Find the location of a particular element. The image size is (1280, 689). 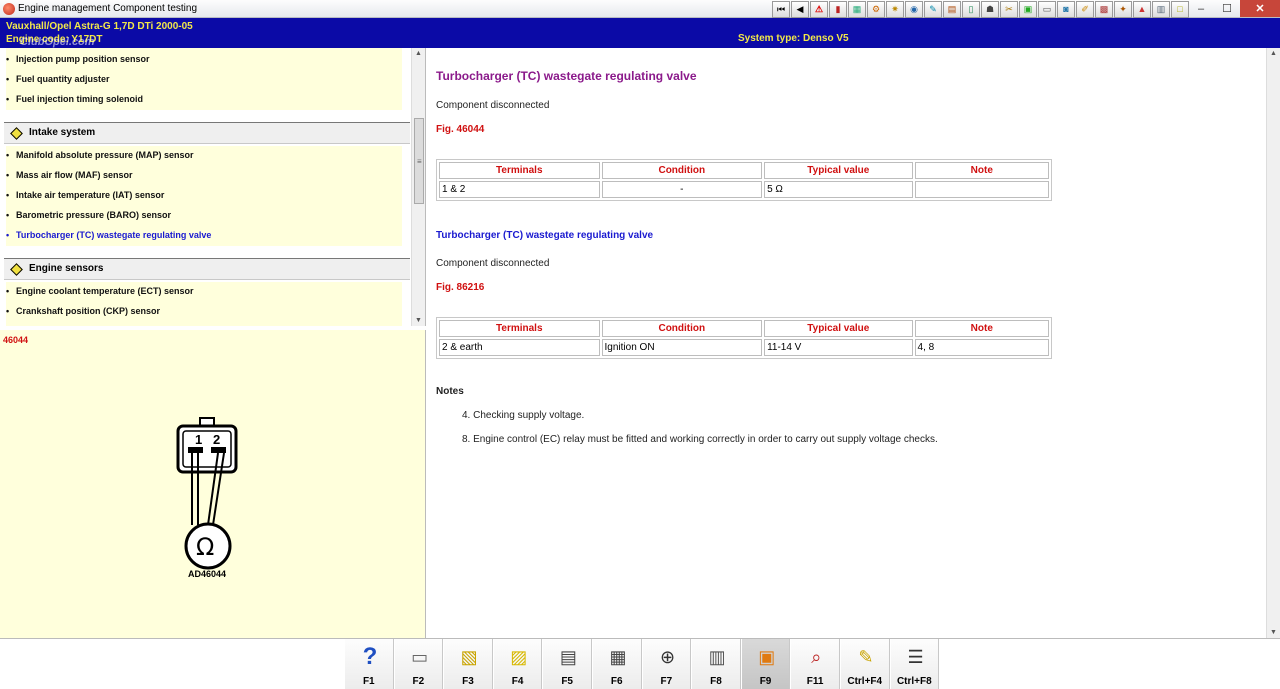

table-header-row: Terminals Condition Typical value Note is located at coordinates (744, 328).